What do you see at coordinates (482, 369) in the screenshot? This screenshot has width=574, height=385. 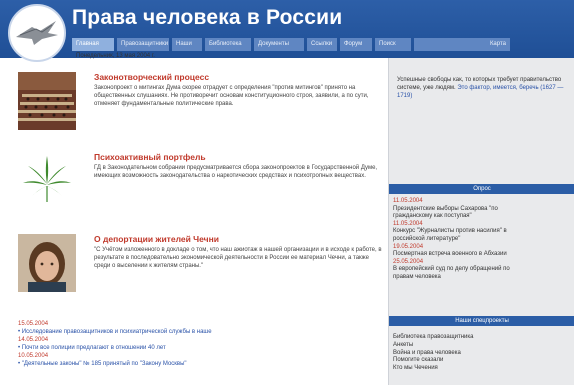 I see `project-item: Кто мы Чечения` at bounding box center [482, 369].